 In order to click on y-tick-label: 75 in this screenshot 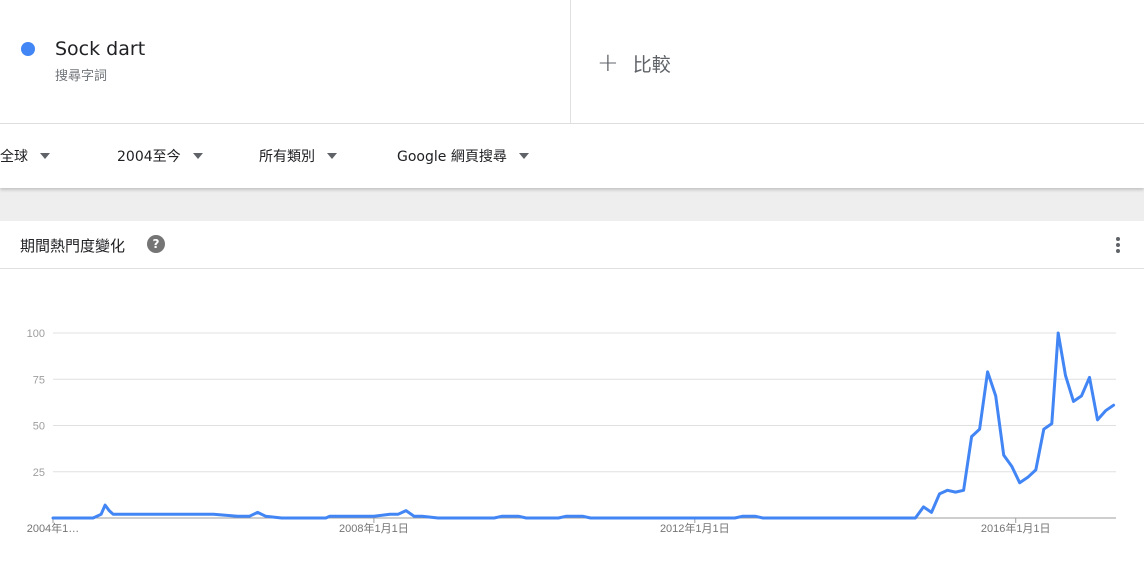, I will do `click(39, 380)`.